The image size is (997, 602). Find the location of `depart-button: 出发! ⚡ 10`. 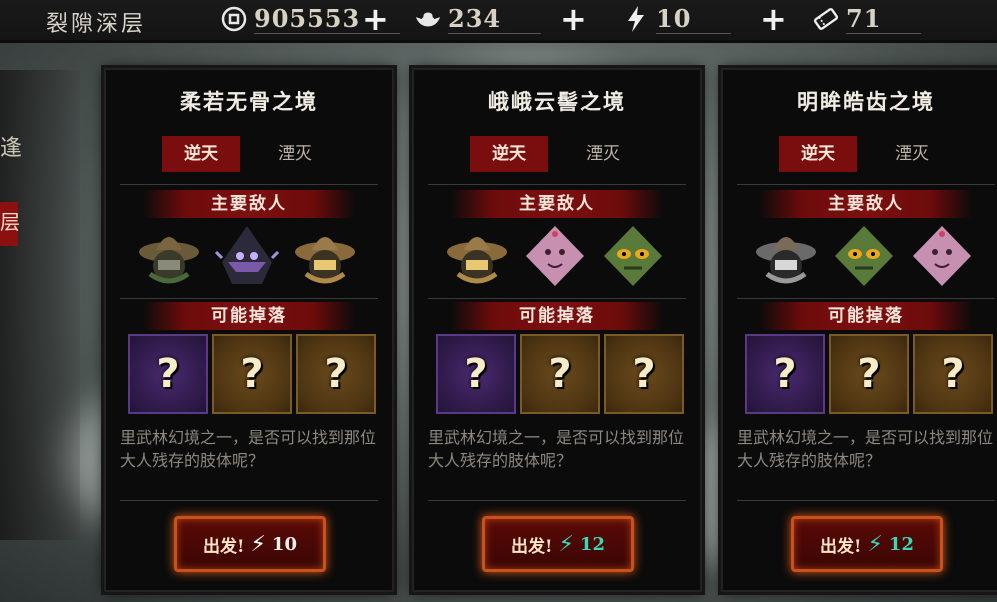

depart-button: 出发! ⚡ 10 is located at coordinates (250, 544).